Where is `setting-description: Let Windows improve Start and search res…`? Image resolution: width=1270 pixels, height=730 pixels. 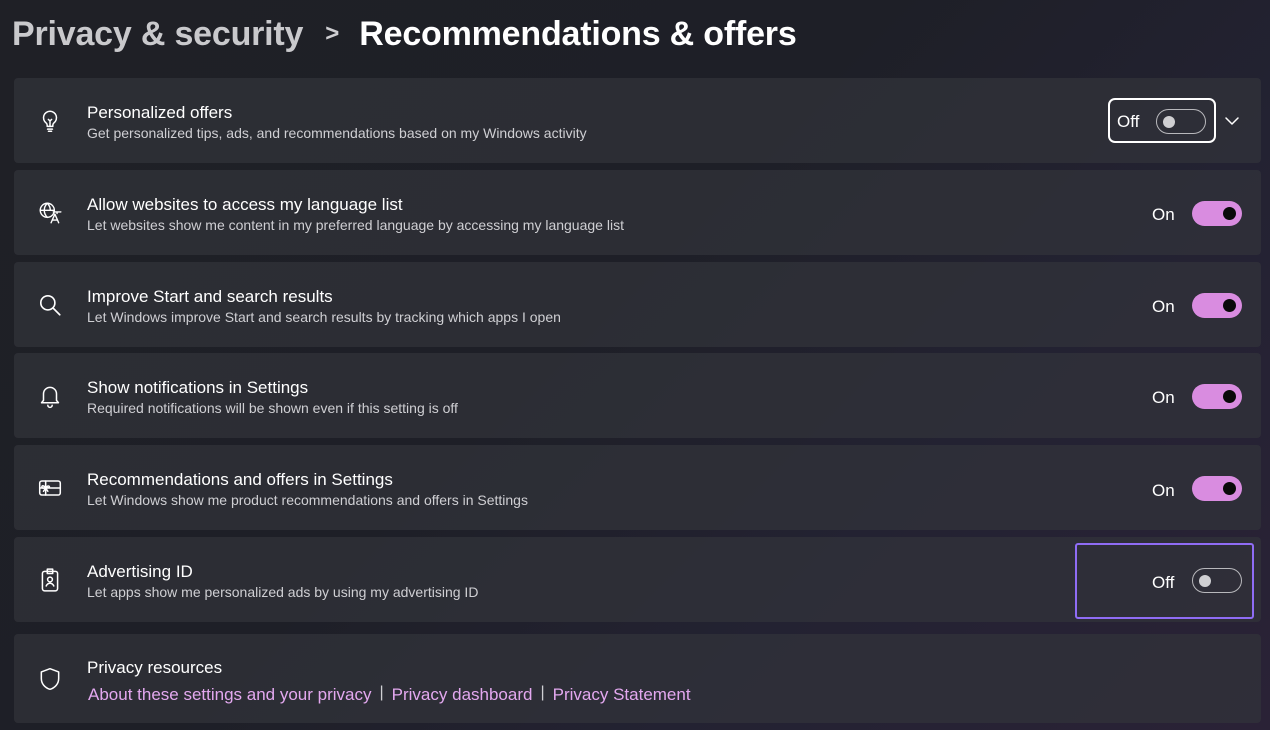 setting-description: Let Windows improve Start and search res… is located at coordinates (324, 317).